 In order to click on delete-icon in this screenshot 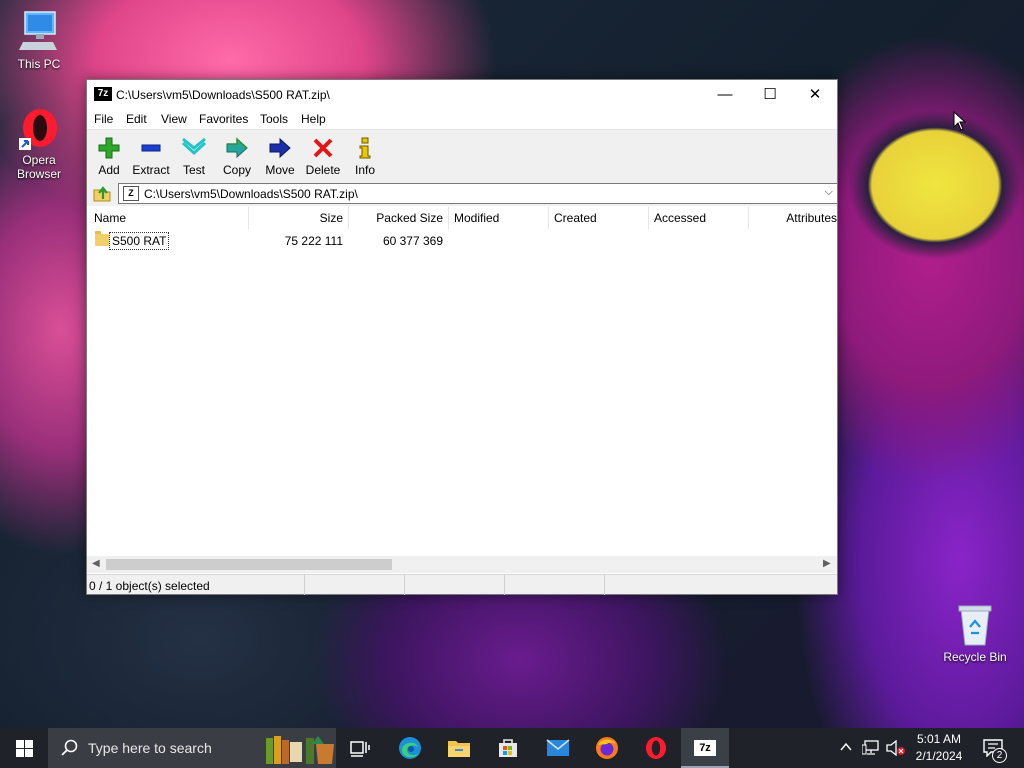, I will do `click(323, 148)`.